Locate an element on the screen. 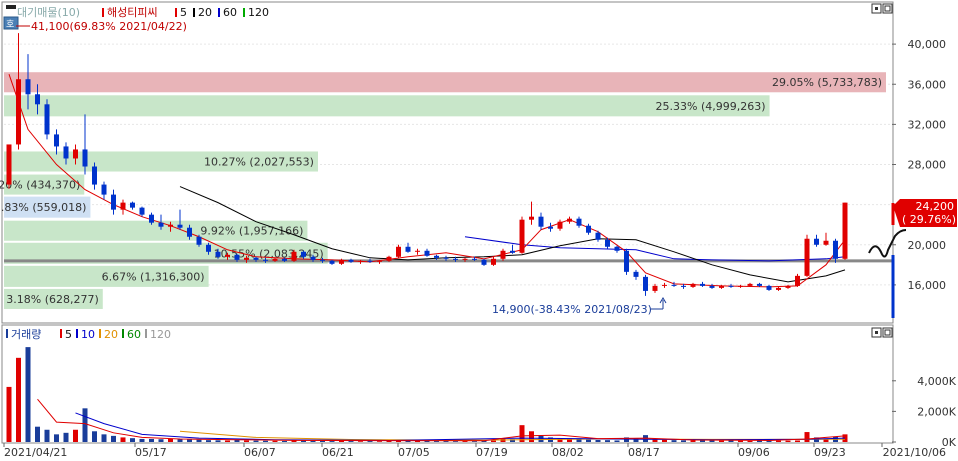  volume-legend-ma-label: 60 is located at coordinates (134, 334).